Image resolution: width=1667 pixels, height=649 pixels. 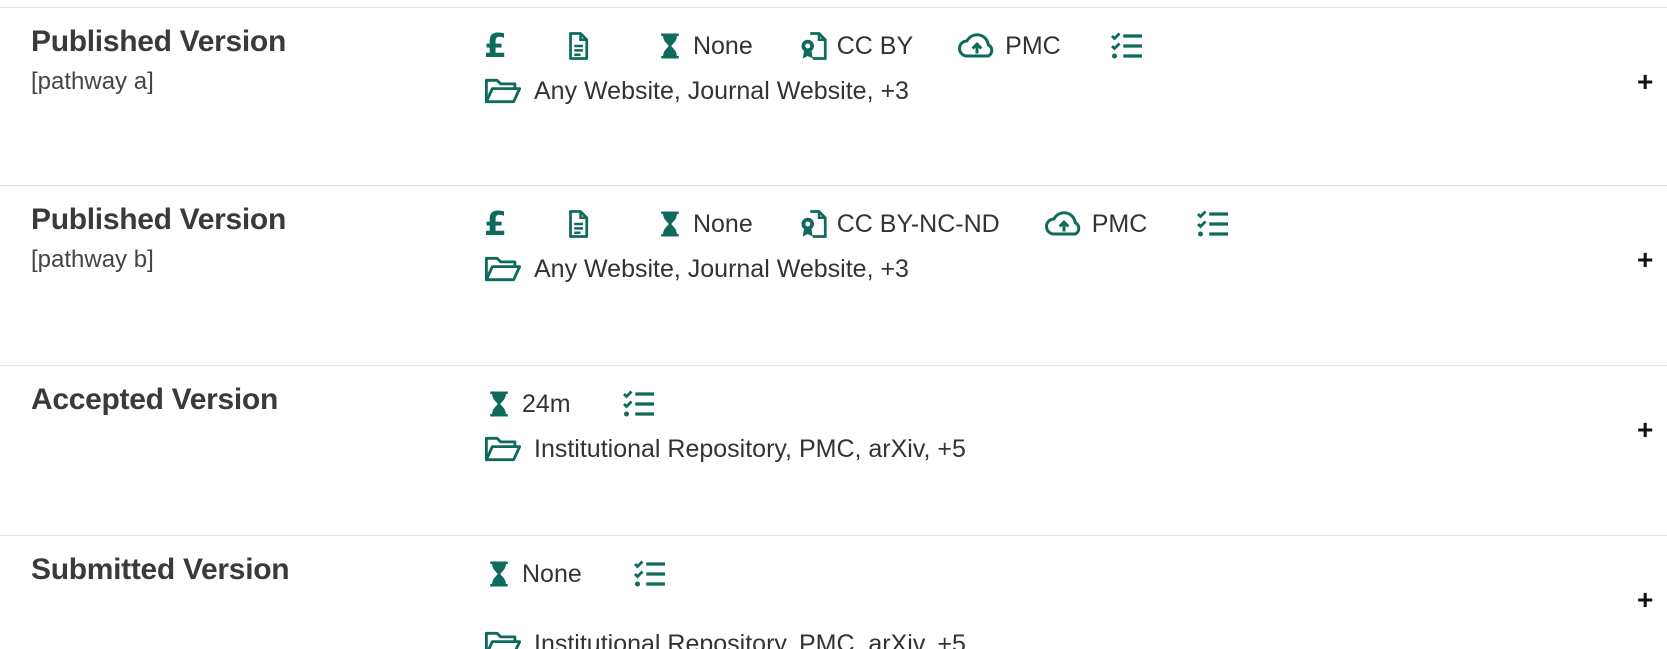 What do you see at coordinates (546, 403) in the screenshot?
I see `embargo-value: 24m` at bounding box center [546, 403].